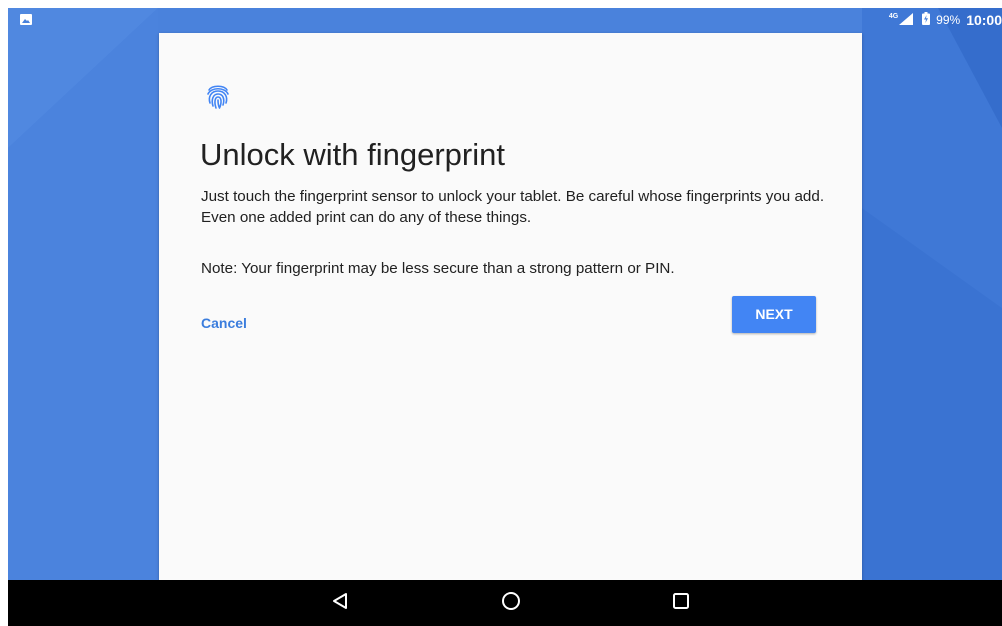 This screenshot has width=1002, height=626. I want to click on back-icon, so click(340, 603).